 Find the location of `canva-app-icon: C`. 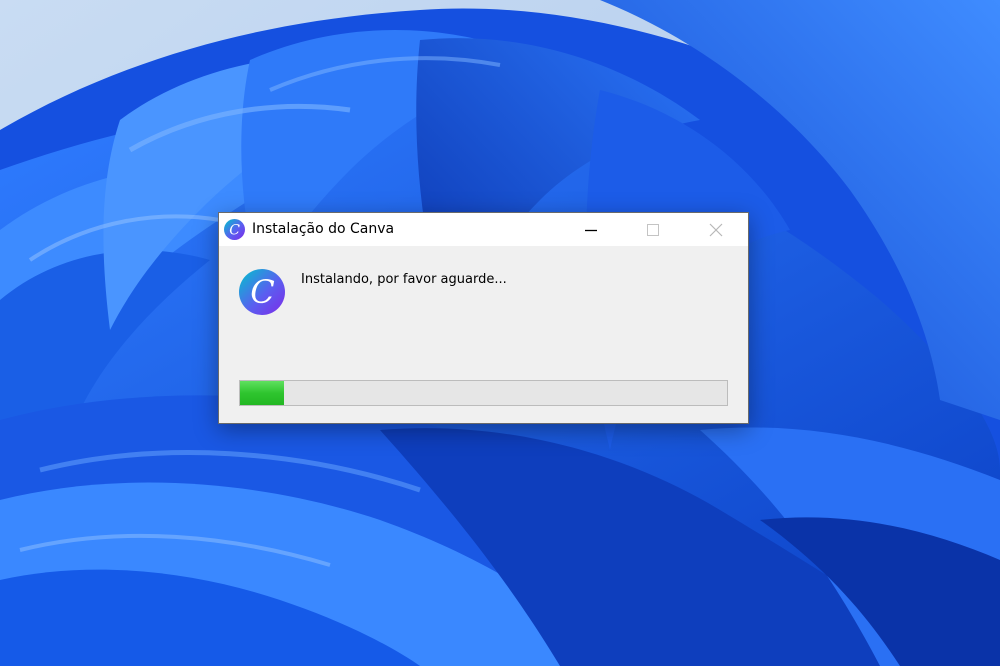

canva-app-icon: C is located at coordinates (262, 292).